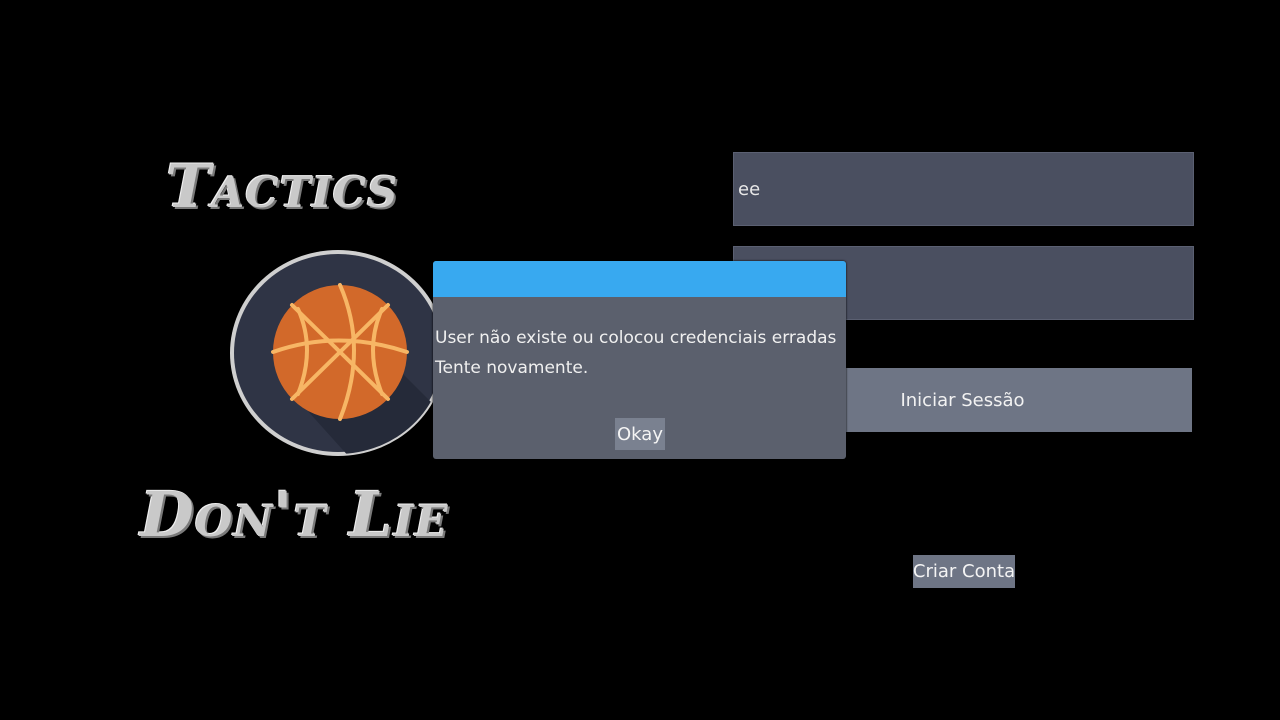 The height and width of the screenshot is (720, 1280). What do you see at coordinates (963, 189) in the screenshot?
I see `username-input: ee` at bounding box center [963, 189].